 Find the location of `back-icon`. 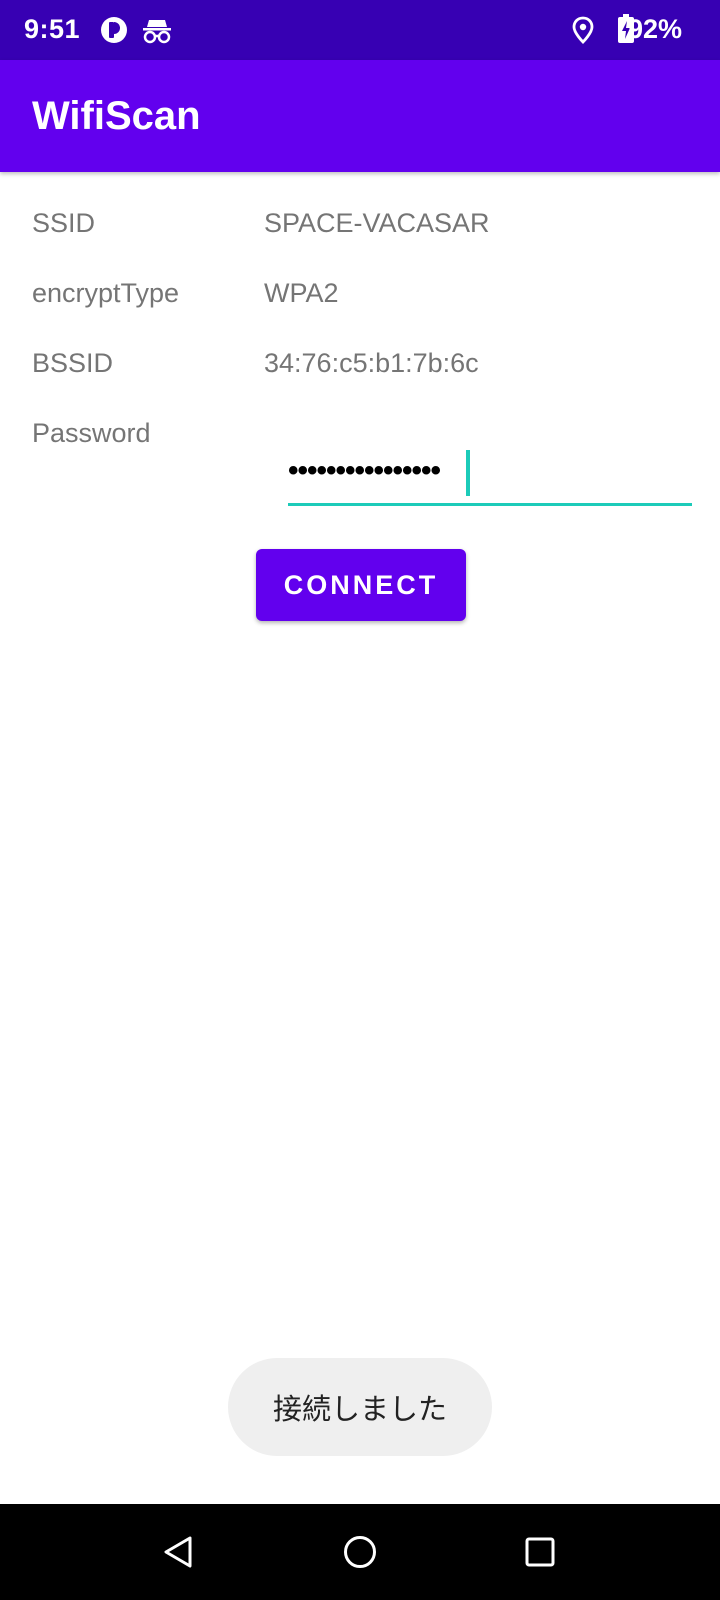

back-icon is located at coordinates (178, 1554).